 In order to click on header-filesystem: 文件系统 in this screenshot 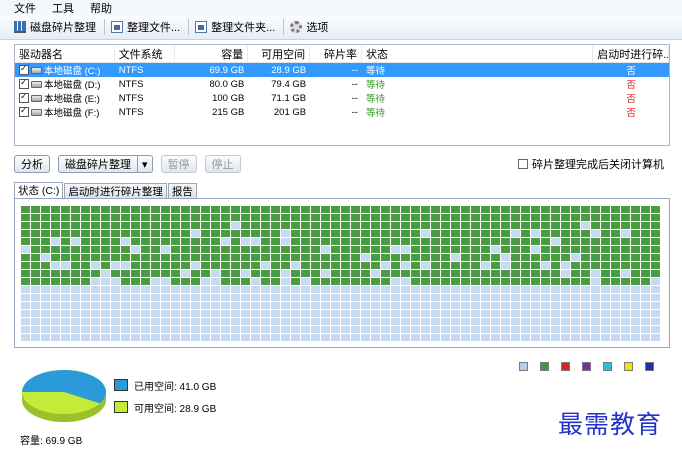, I will do `click(145, 53)`.